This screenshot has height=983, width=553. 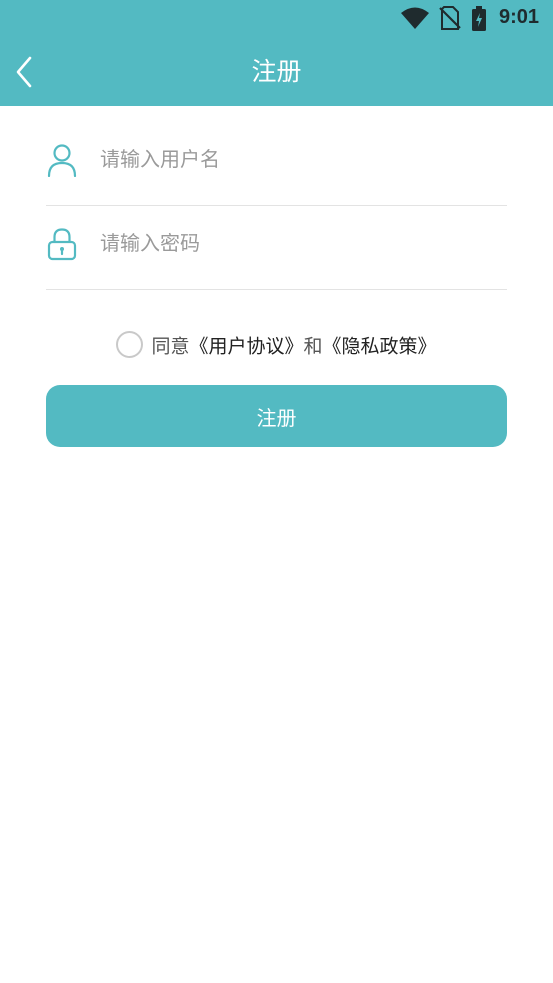 I want to click on app-header: 9:01 注册, so click(x=276, y=53).